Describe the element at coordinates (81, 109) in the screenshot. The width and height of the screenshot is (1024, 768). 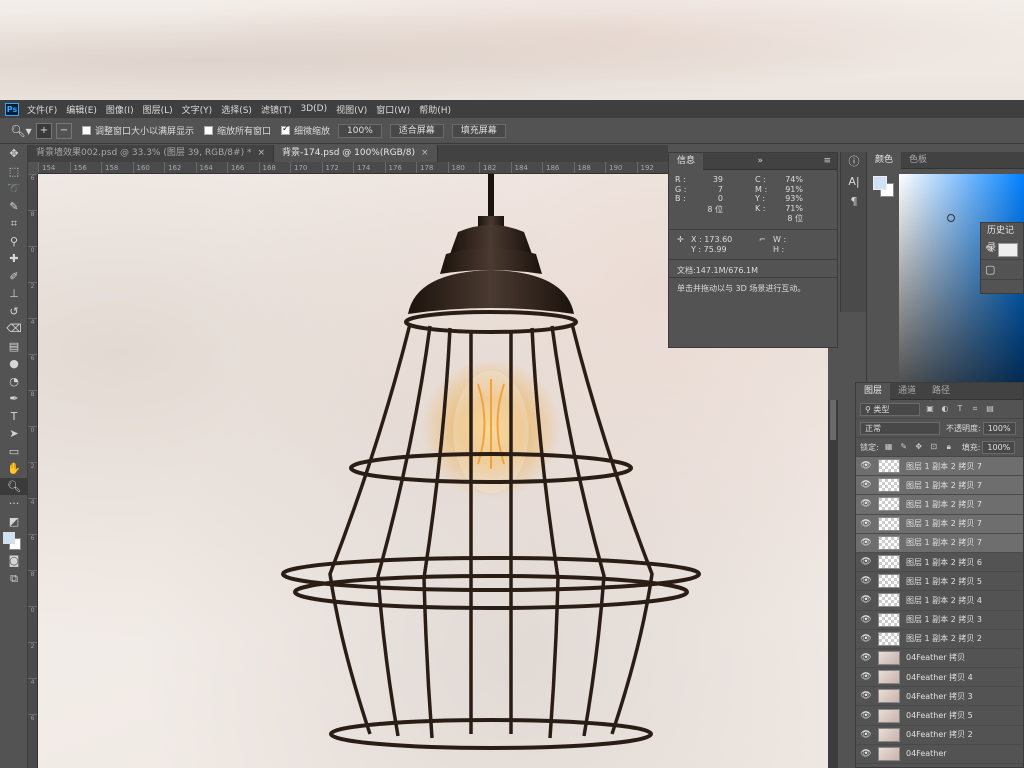
I see `menu-edit: 编辑(E)` at that location.